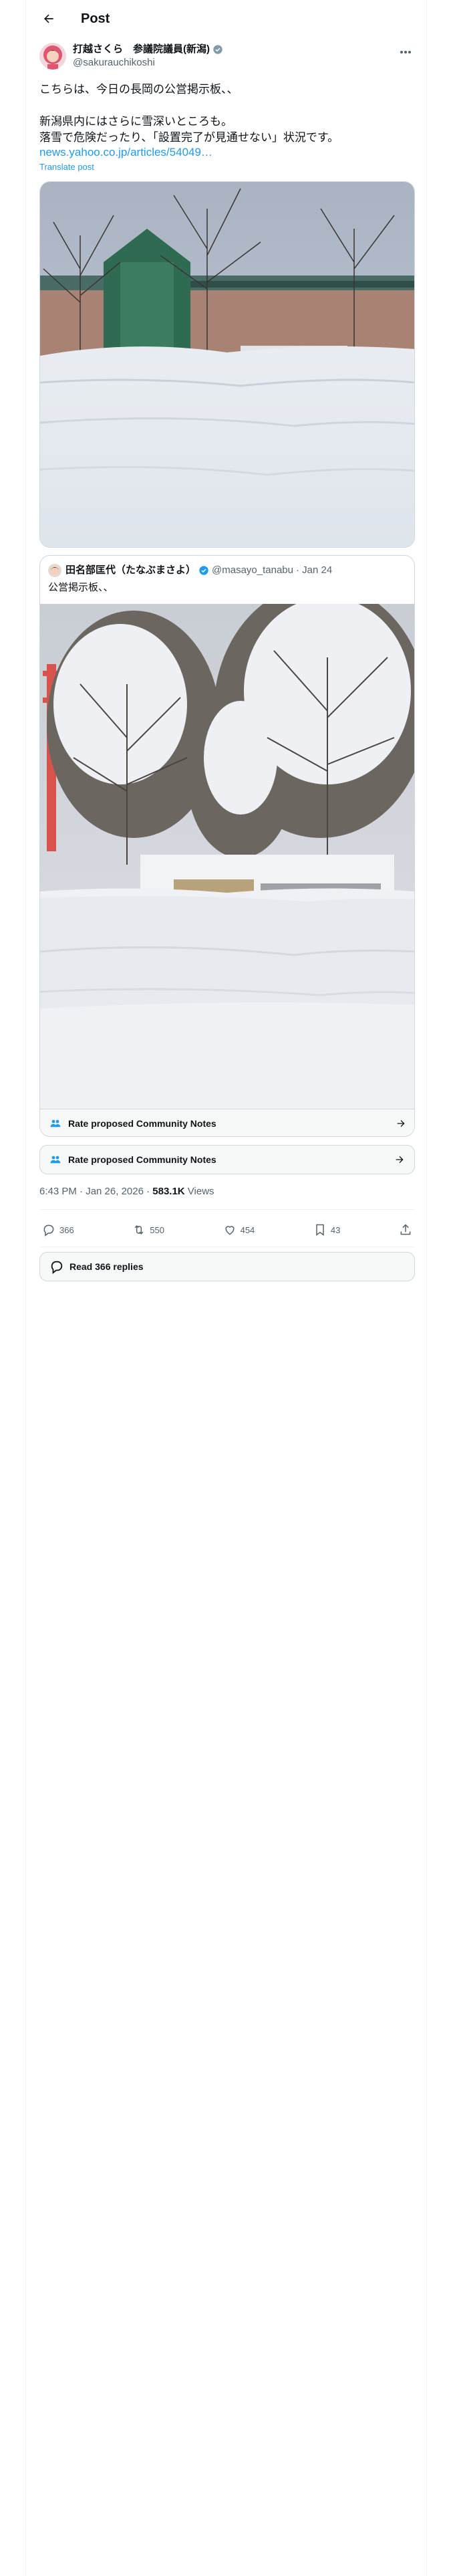 The width and height of the screenshot is (451, 2576). What do you see at coordinates (199, 1192) in the screenshot?
I see `views-label: Views` at bounding box center [199, 1192].